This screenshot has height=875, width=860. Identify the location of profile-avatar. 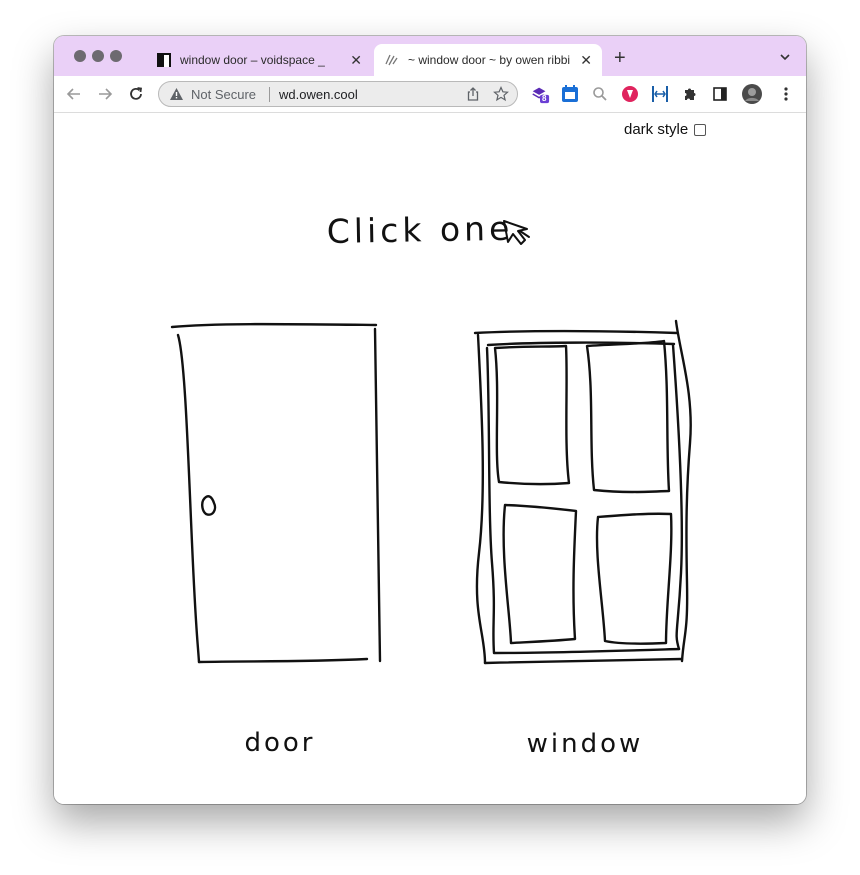
(752, 94).